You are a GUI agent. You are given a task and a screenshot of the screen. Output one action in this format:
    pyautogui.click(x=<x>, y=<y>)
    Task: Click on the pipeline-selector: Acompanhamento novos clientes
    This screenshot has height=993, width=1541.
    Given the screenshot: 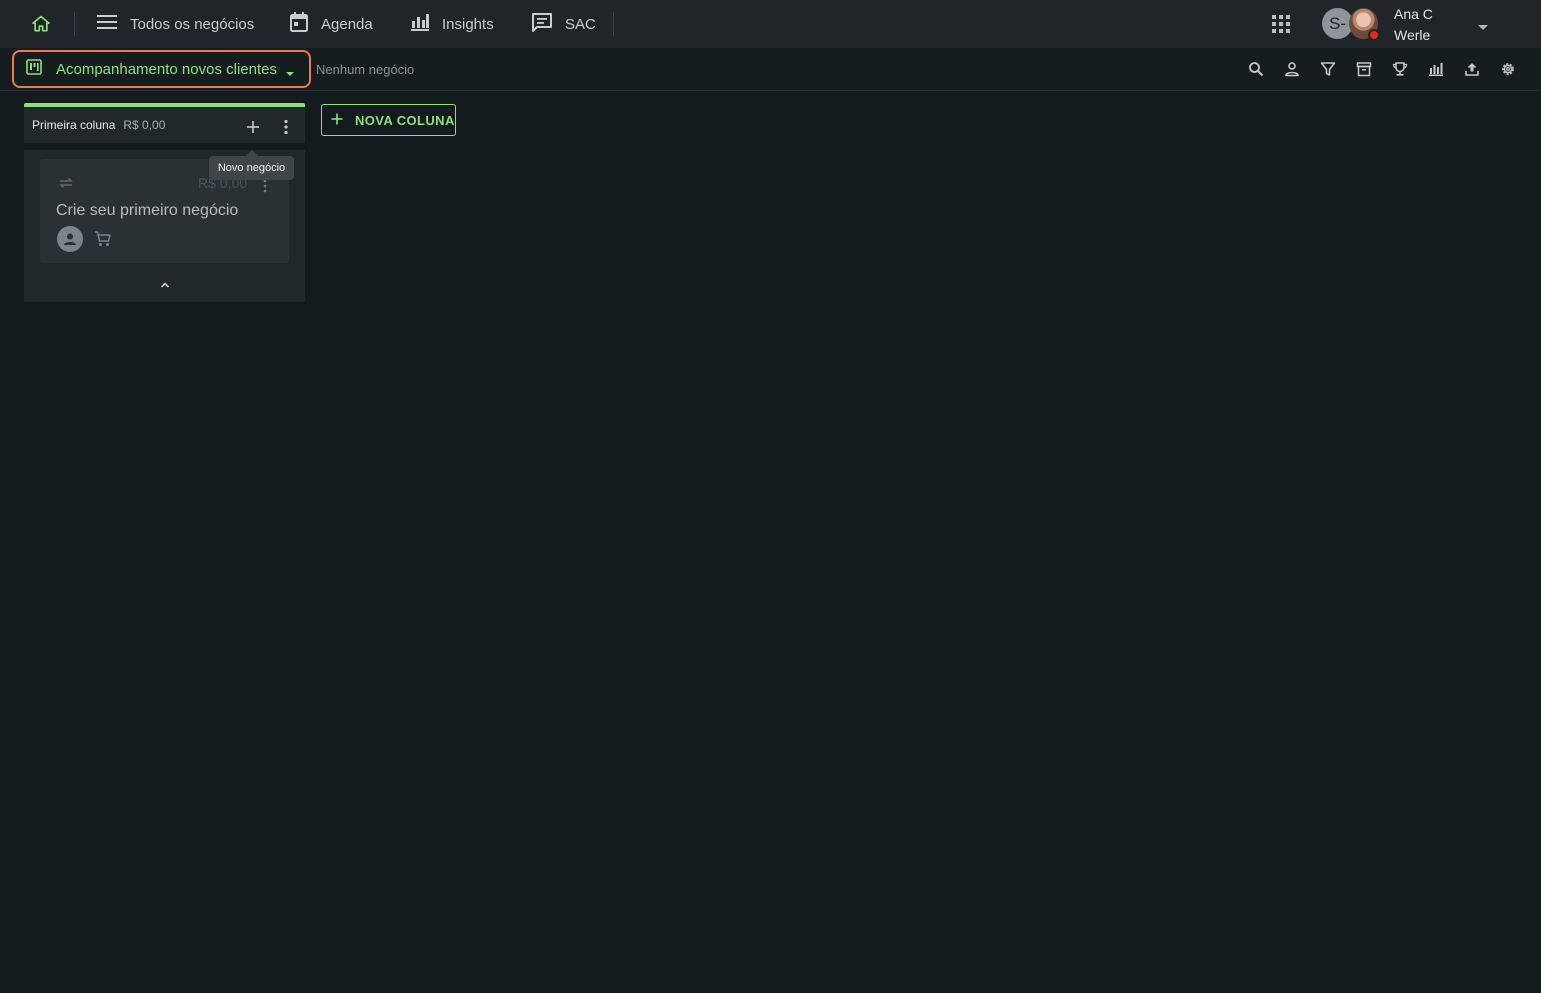 What is the action you would take?
    pyautogui.click(x=161, y=69)
    